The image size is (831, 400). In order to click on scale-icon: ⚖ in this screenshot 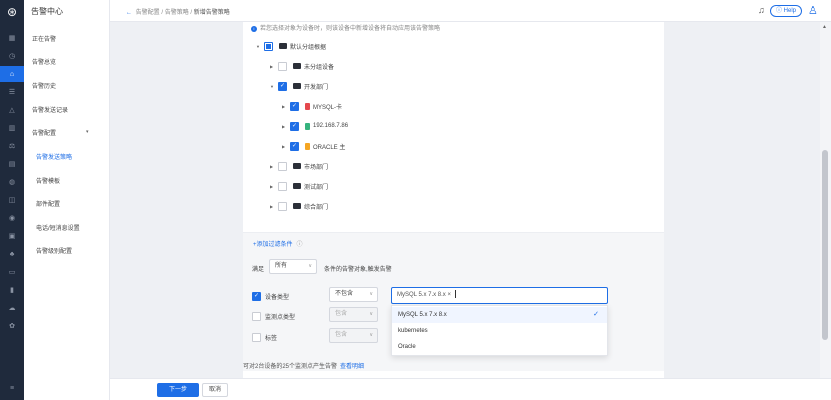, I will do `click(12, 146)`.